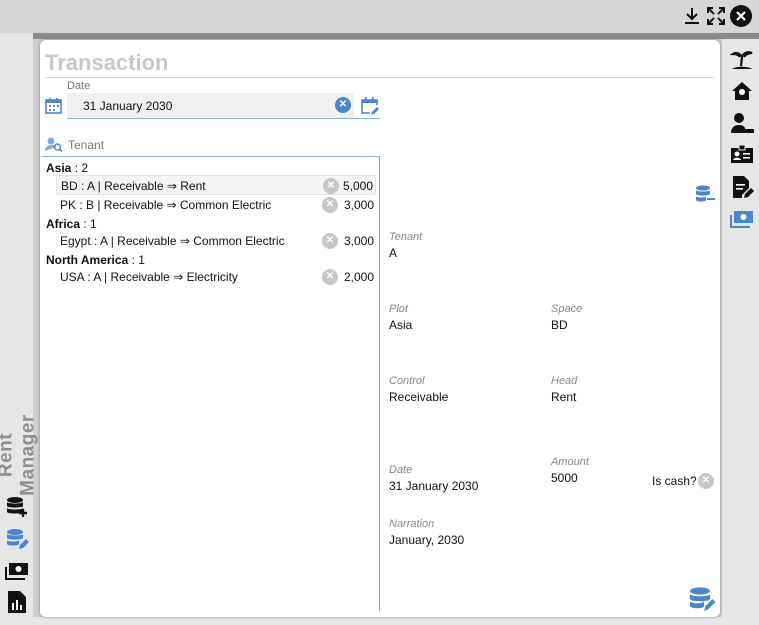  Describe the element at coordinates (742, 59) in the screenshot. I see `island-icon` at that location.